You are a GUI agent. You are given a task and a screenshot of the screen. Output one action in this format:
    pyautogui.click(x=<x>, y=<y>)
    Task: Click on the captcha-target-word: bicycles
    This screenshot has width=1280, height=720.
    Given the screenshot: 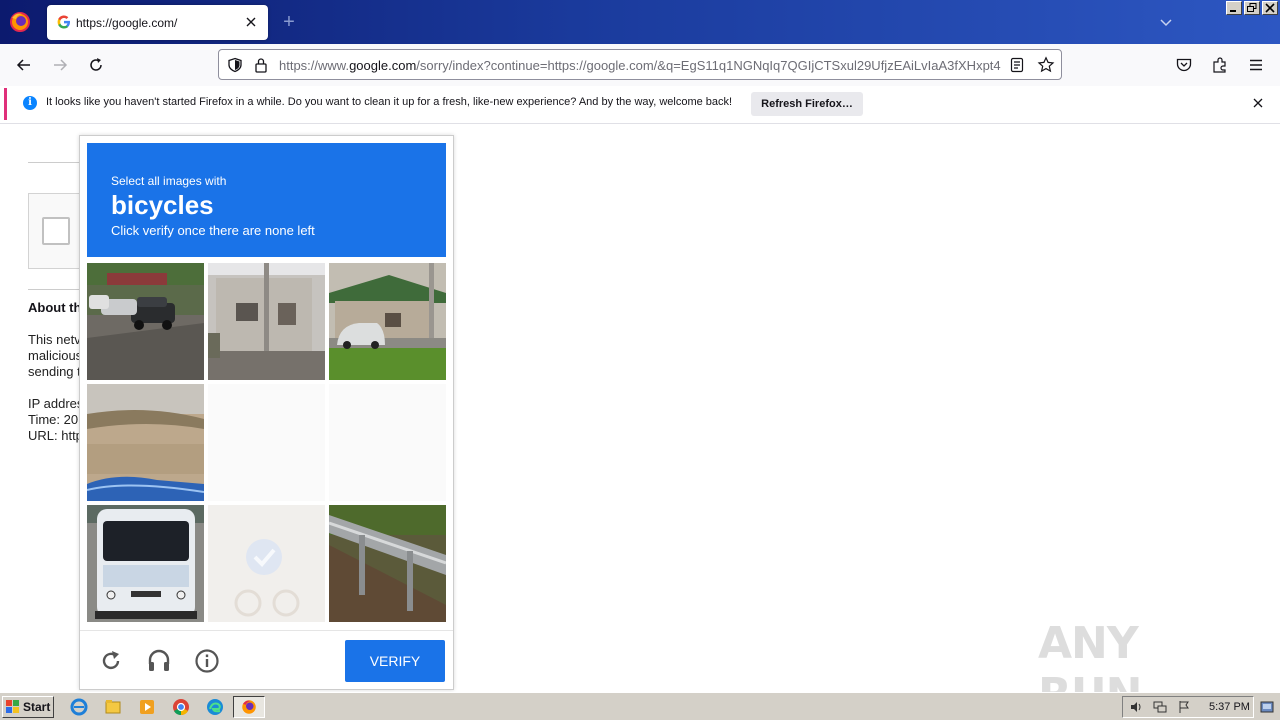 What is the action you would take?
    pyautogui.click(x=162, y=205)
    